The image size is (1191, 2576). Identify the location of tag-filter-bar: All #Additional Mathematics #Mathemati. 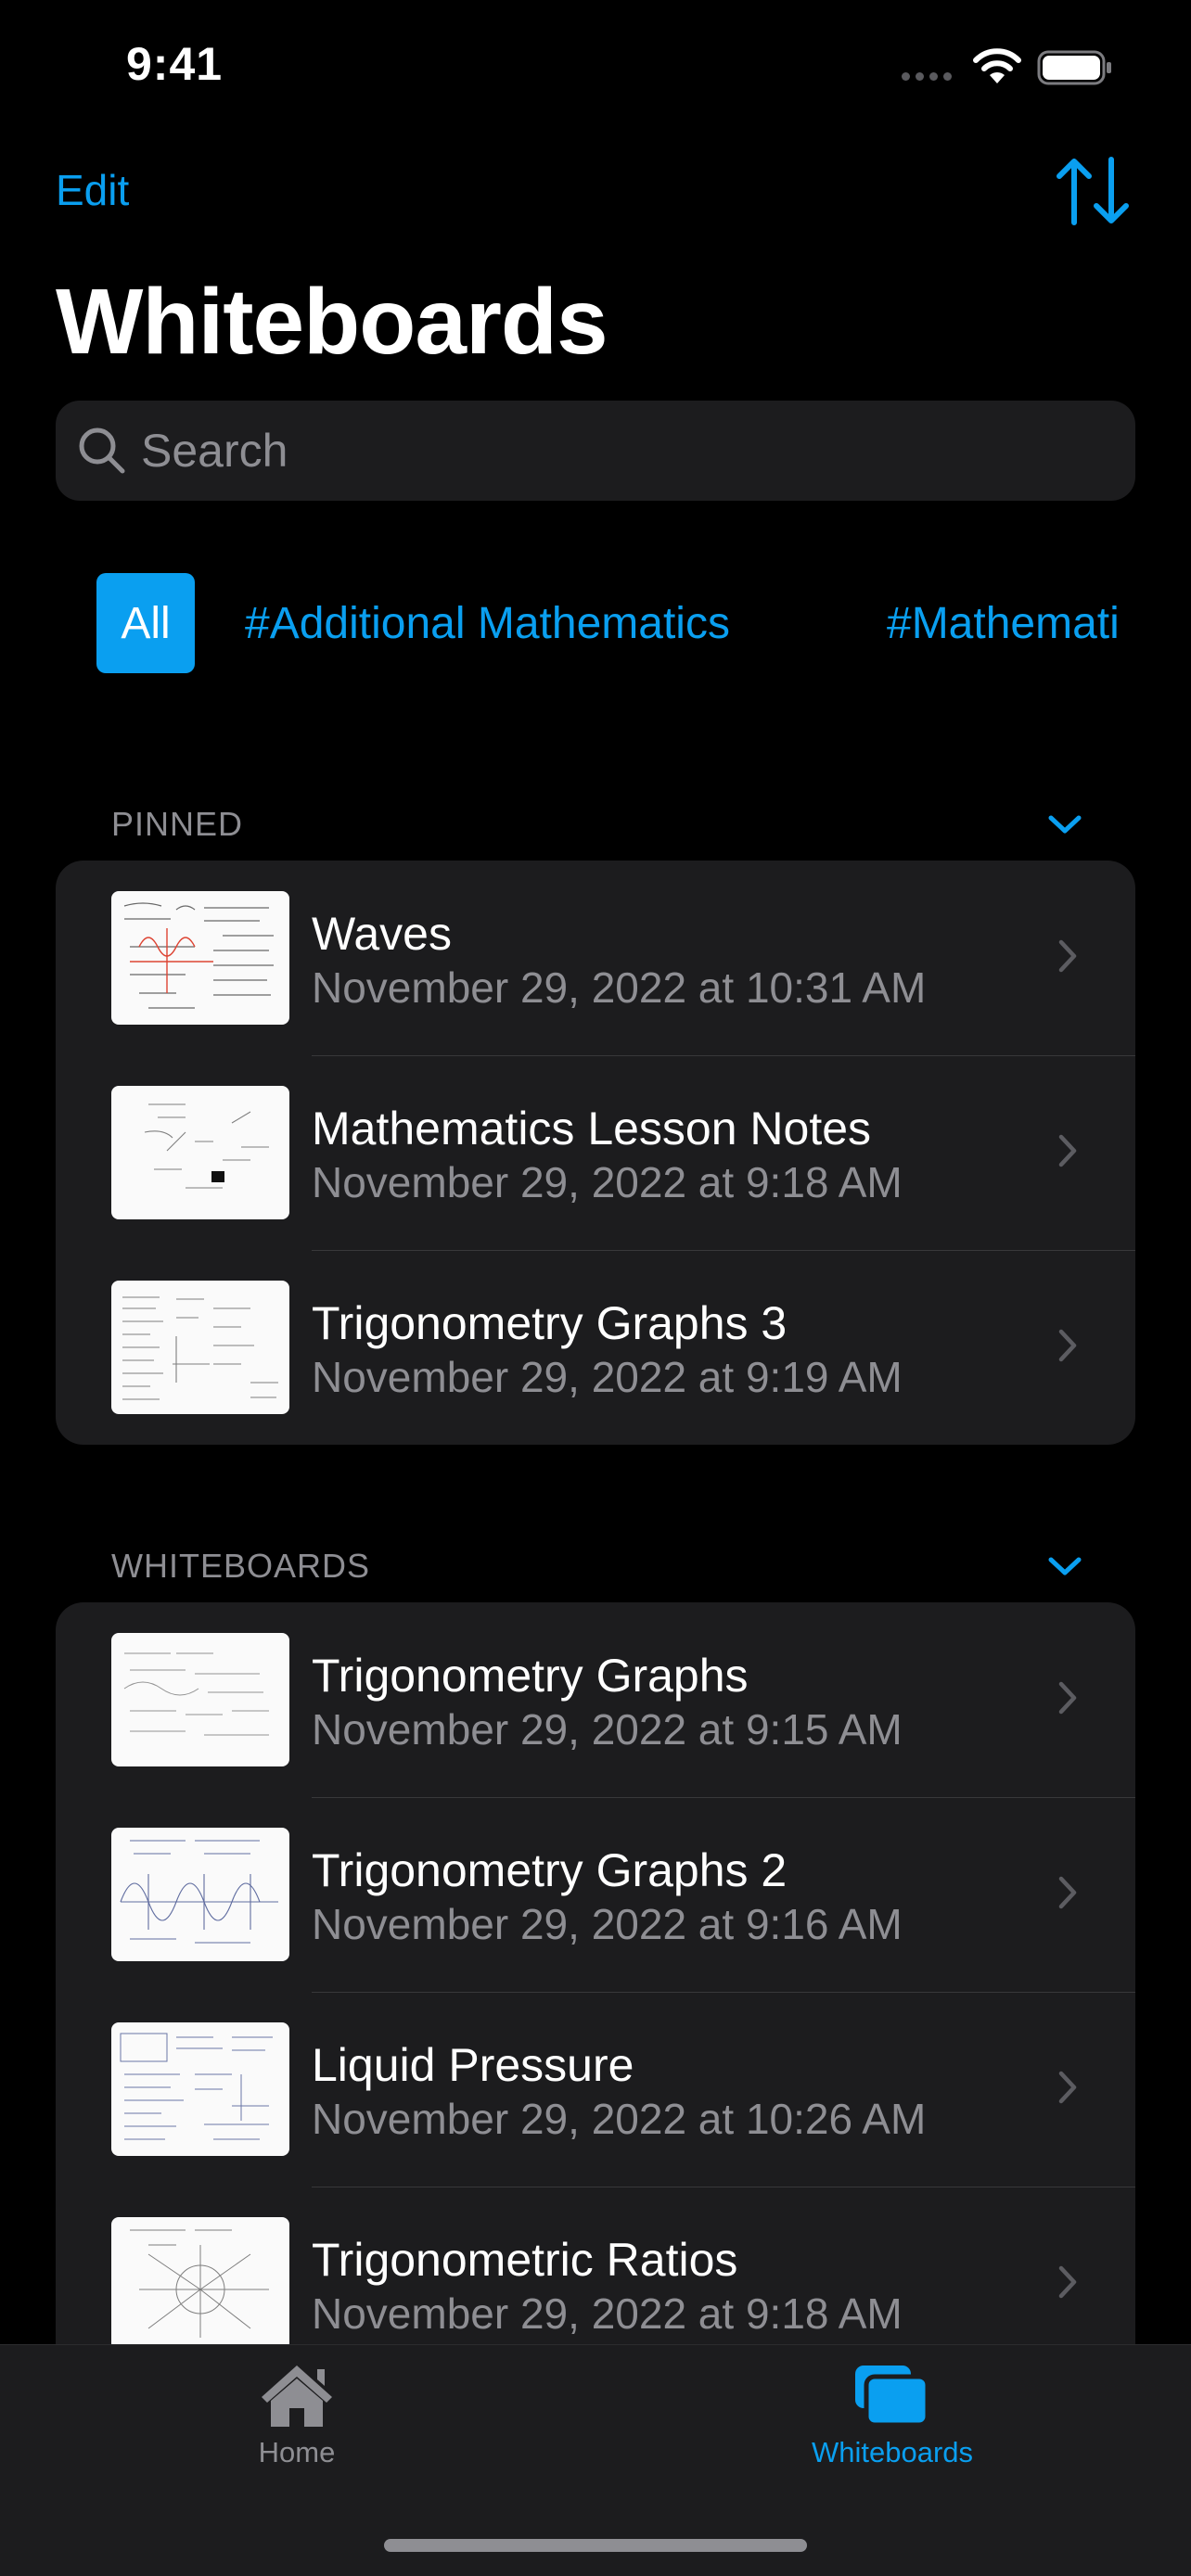
(595, 624).